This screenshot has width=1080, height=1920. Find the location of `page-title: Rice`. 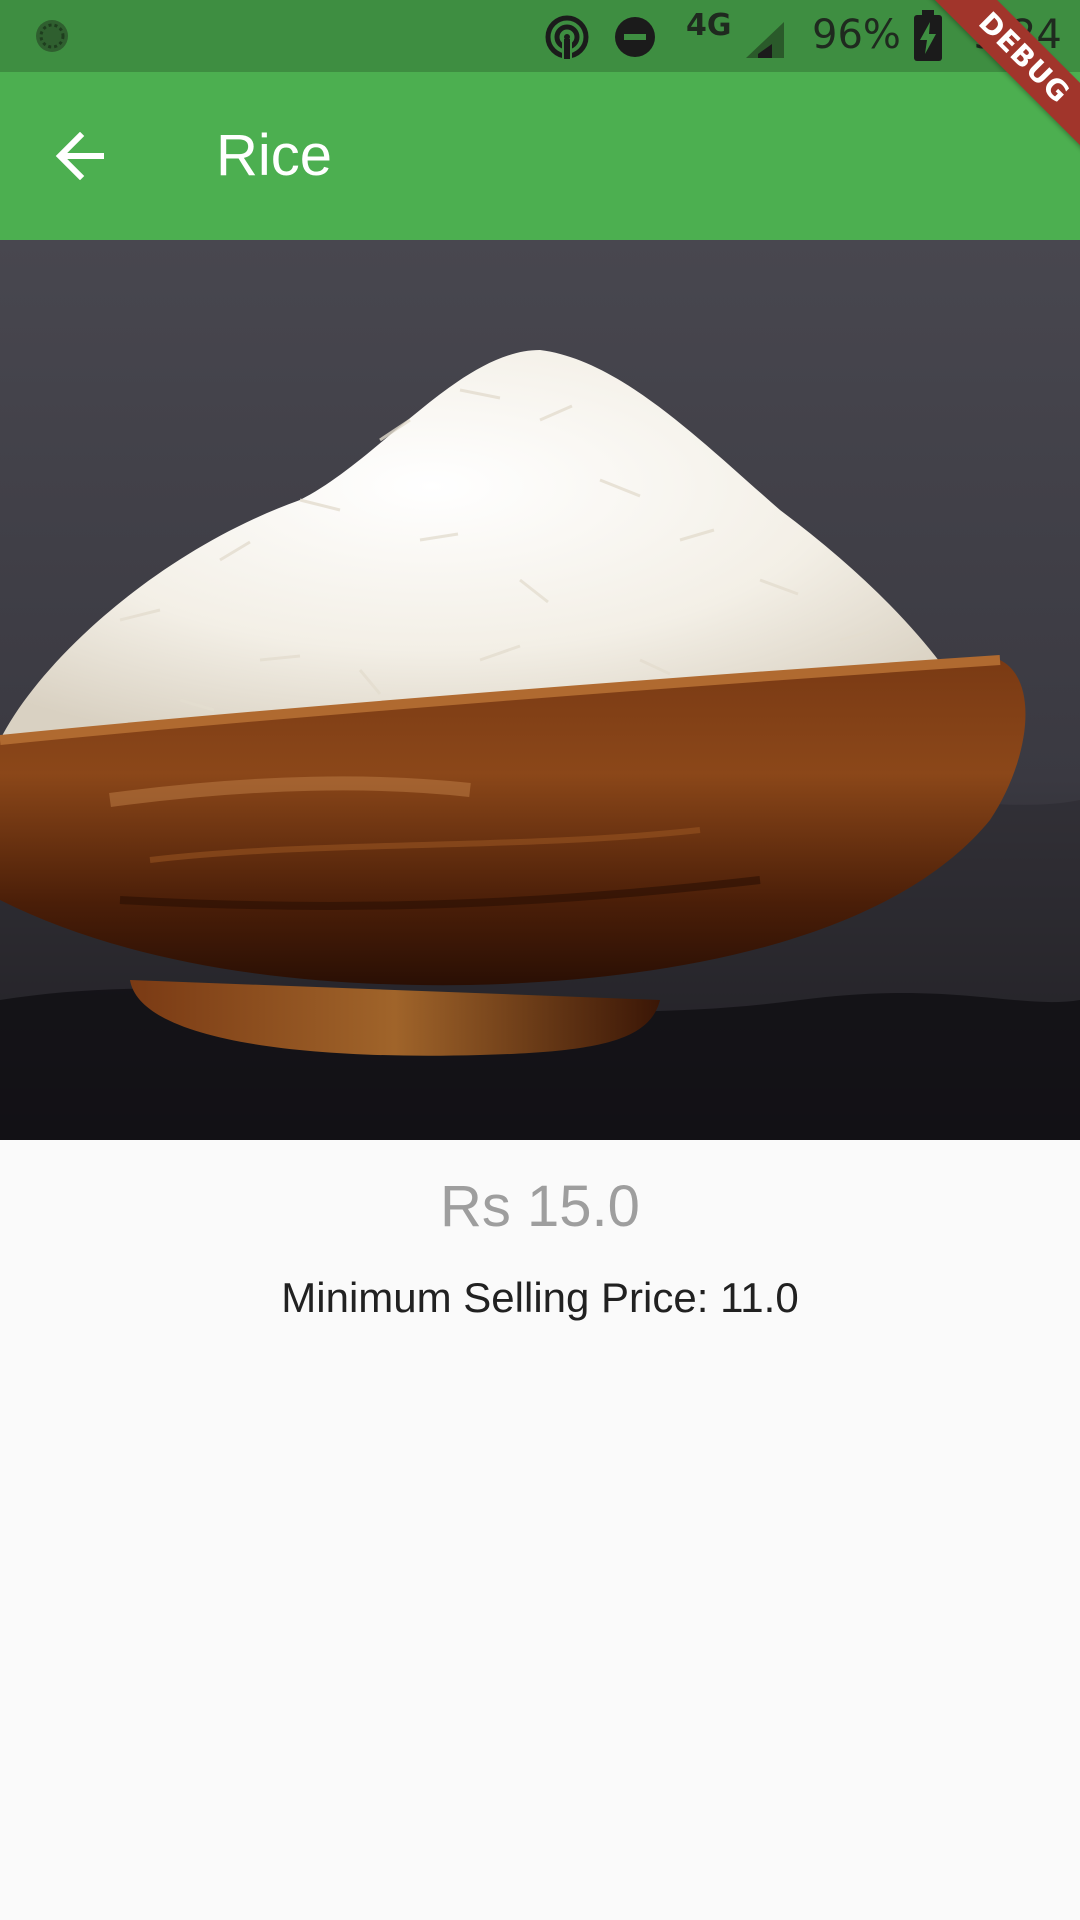

page-title: Rice is located at coordinates (274, 155).